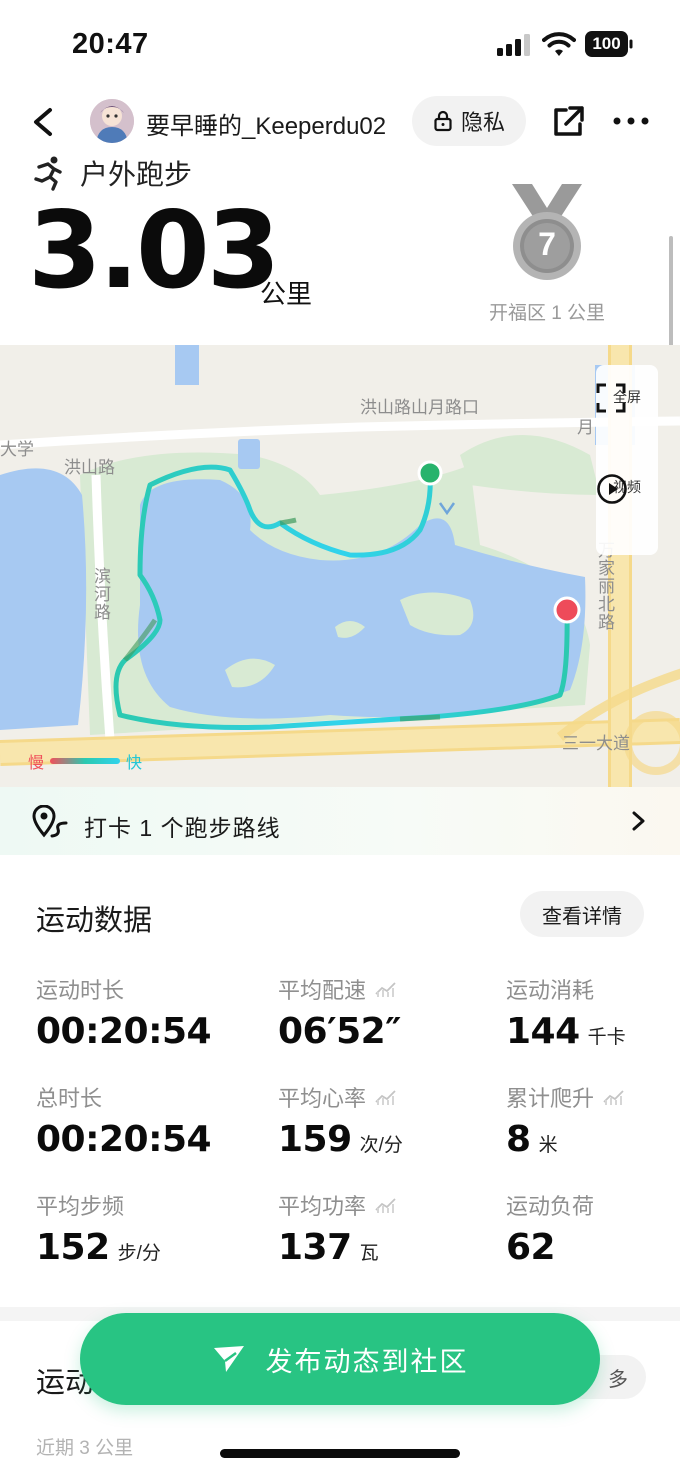  I want to click on metric-unit: 米, so click(548, 1145).